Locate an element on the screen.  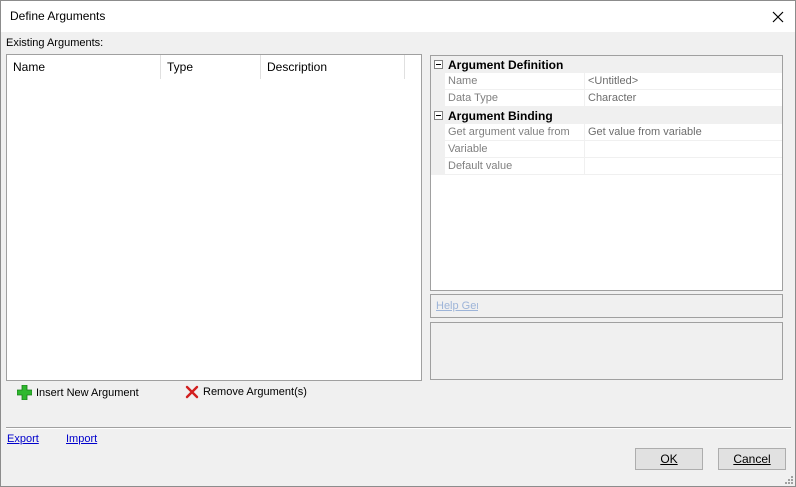
column-header-name: Name is located at coordinates (84, 67).